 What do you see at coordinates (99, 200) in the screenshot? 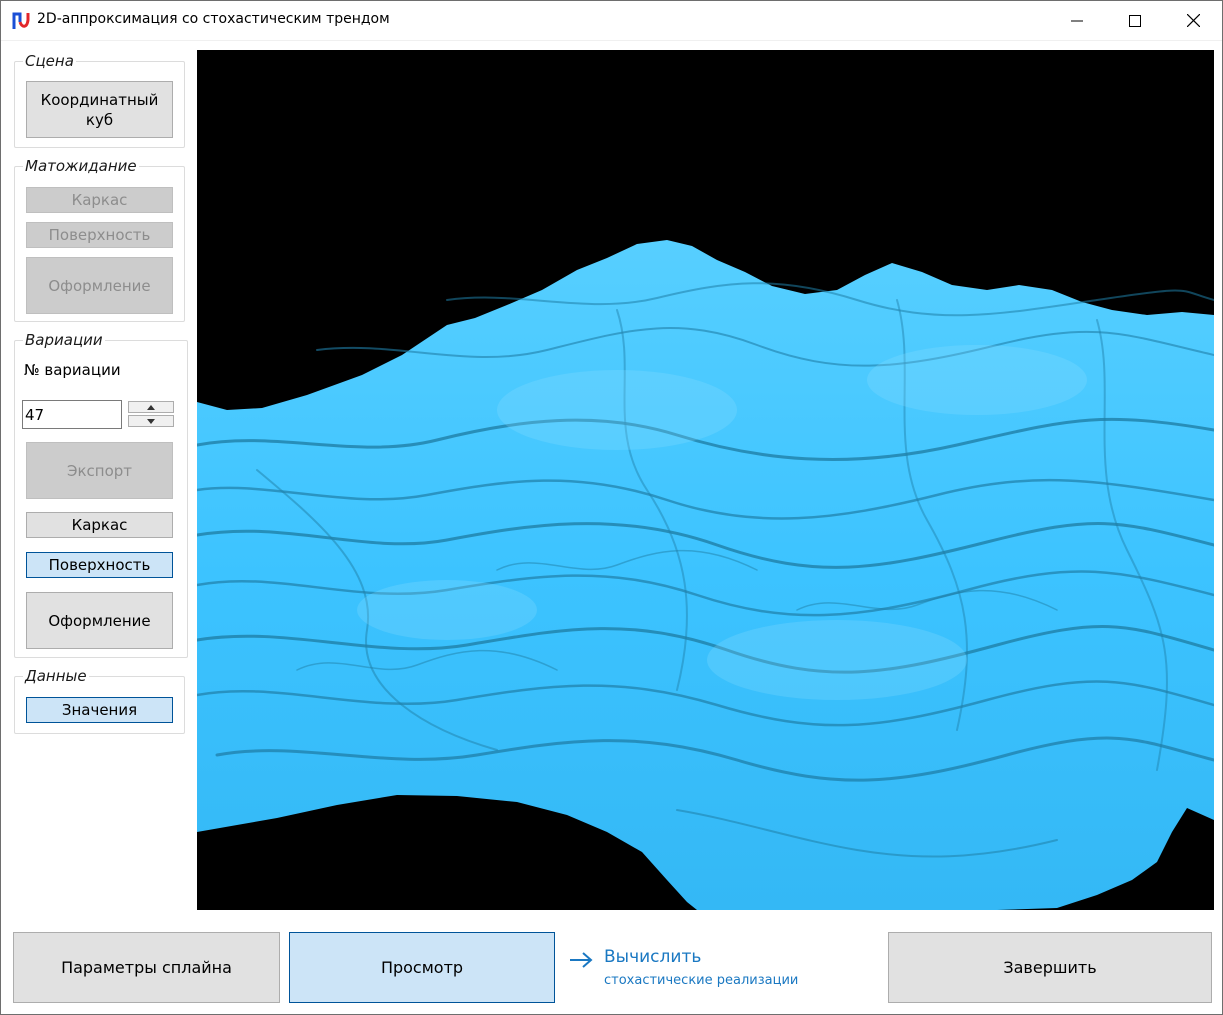
I see `expectation-frame-button: Каркас` at bounding box center [99, 200].